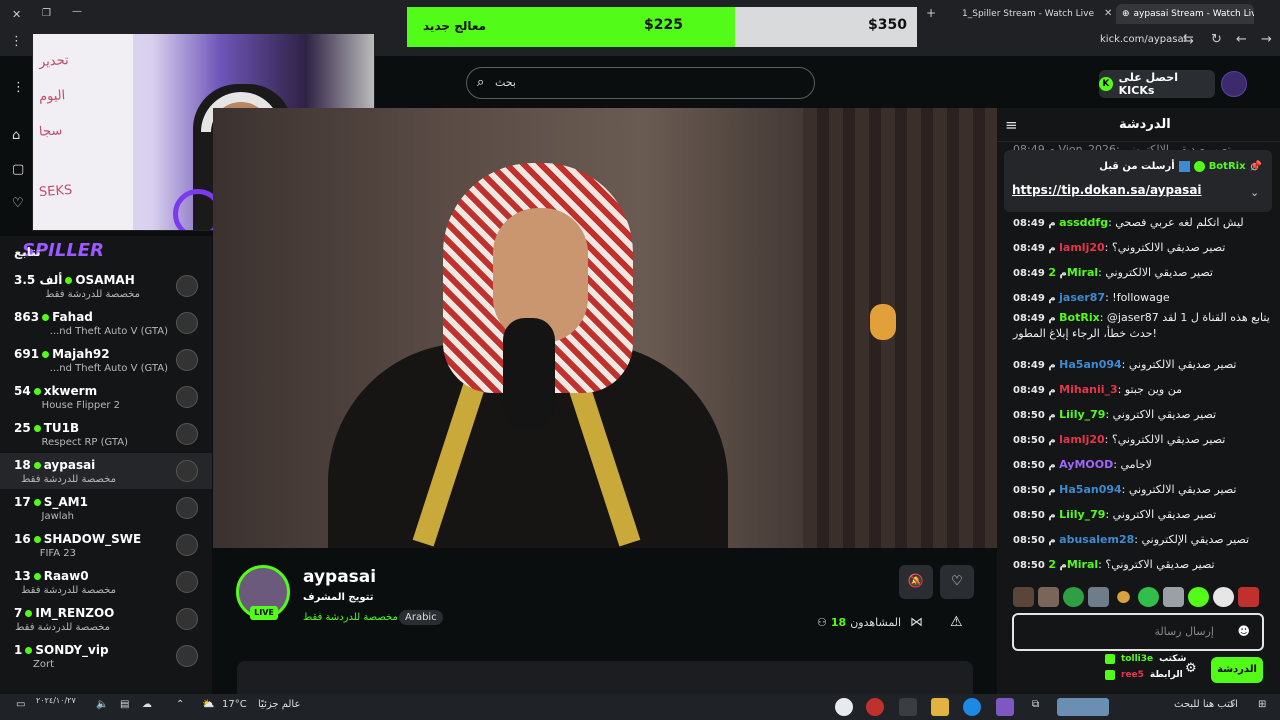 Image resolution: width=1280 pixels, height=720 pixels. What do you see at coordinates (1216, 39) in the screenshot?
I see `reload-icon: ↻` at bounding box center [1216, 39].